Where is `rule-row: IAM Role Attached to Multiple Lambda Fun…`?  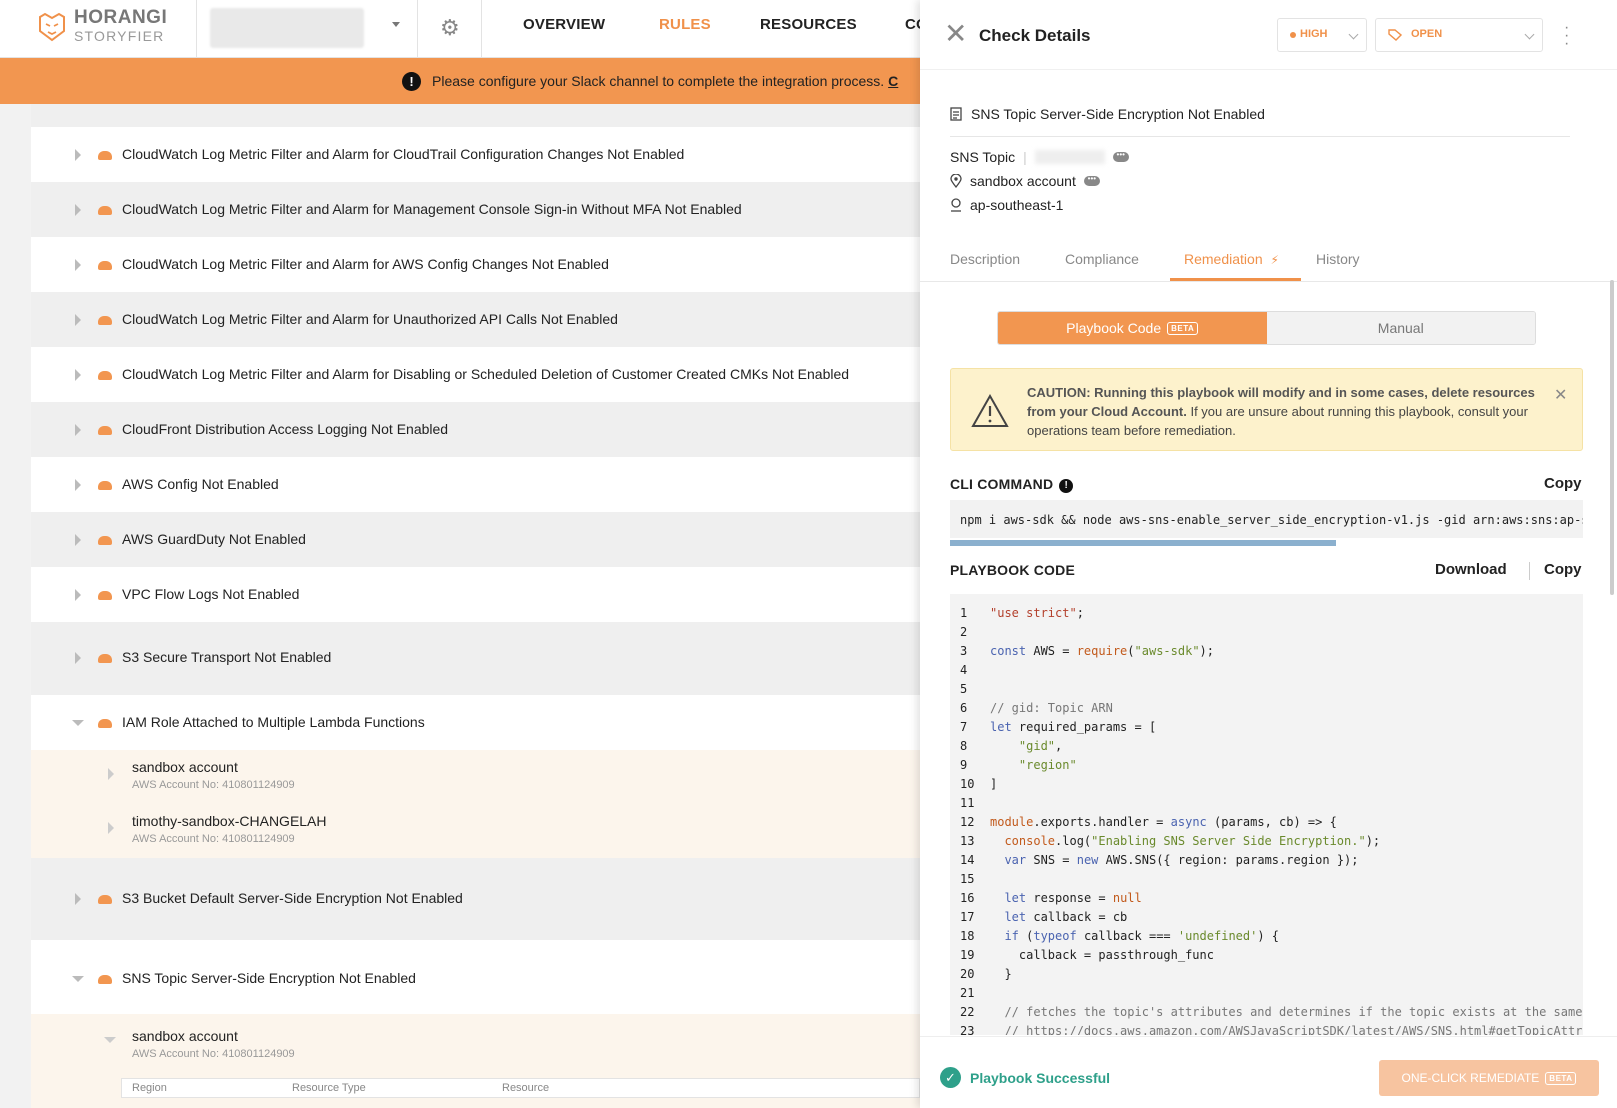
rule-row: IAM Role Attached to Multiple Lambda Fun… is located at coordinates (475, 722).